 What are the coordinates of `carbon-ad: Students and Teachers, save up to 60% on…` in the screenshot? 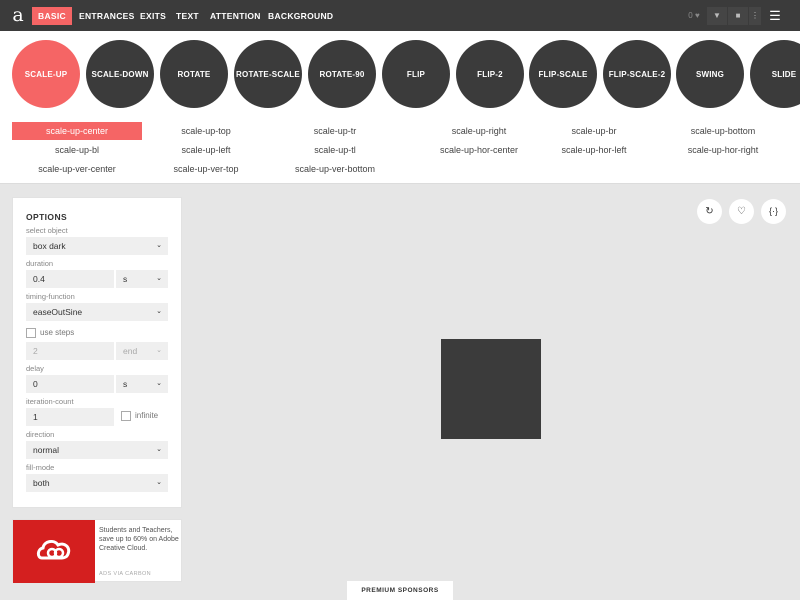 It's located at (97, 551).